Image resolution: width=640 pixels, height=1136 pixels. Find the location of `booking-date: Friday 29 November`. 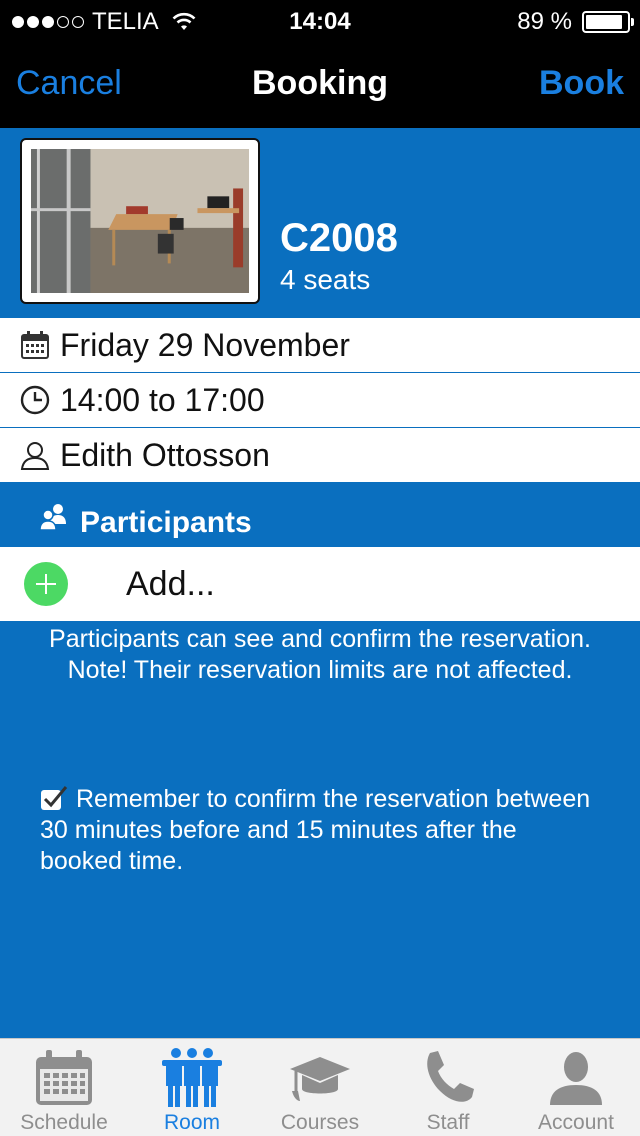

booking-date: Friday 29 November is located at coordinates (205, 344).